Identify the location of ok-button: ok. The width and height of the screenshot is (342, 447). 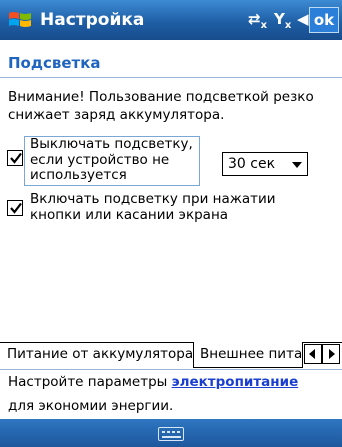
(324, 20).